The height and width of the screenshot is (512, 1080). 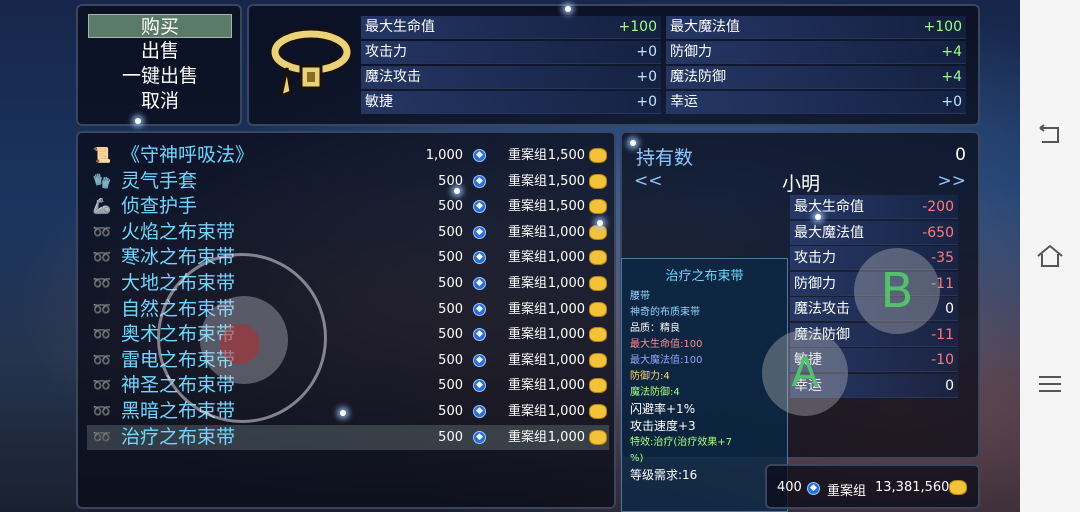 I want to click on home-icon, so click(x=1050, y=256).